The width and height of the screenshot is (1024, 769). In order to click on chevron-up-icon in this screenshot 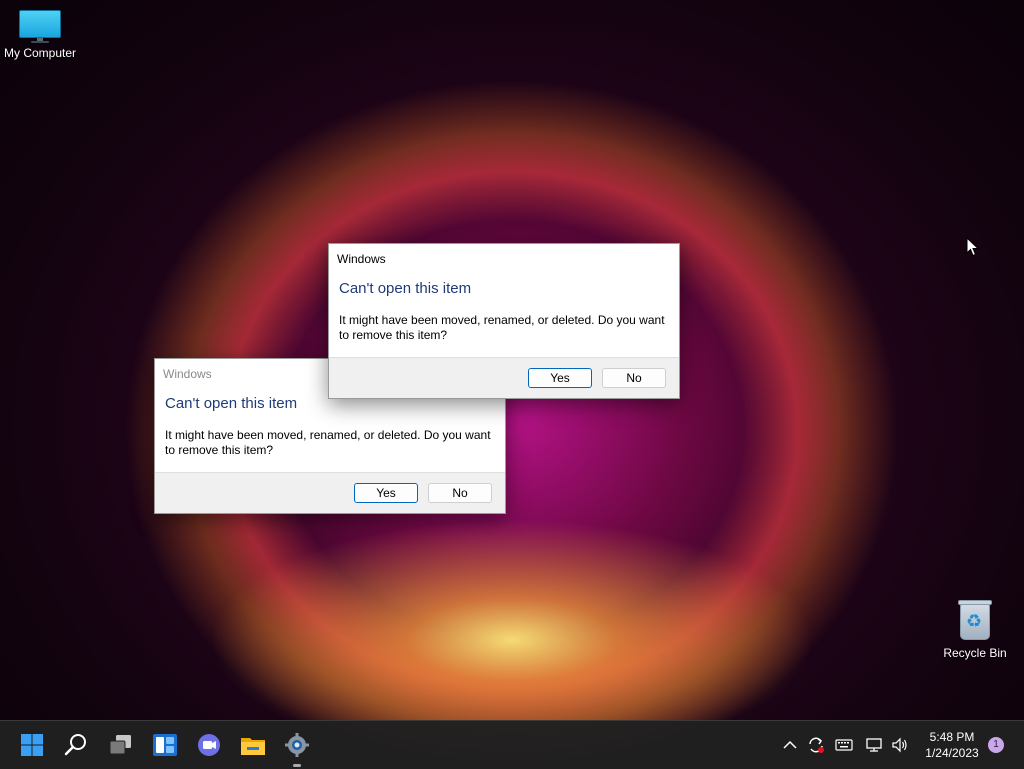, I will do `click(790, 745)`.